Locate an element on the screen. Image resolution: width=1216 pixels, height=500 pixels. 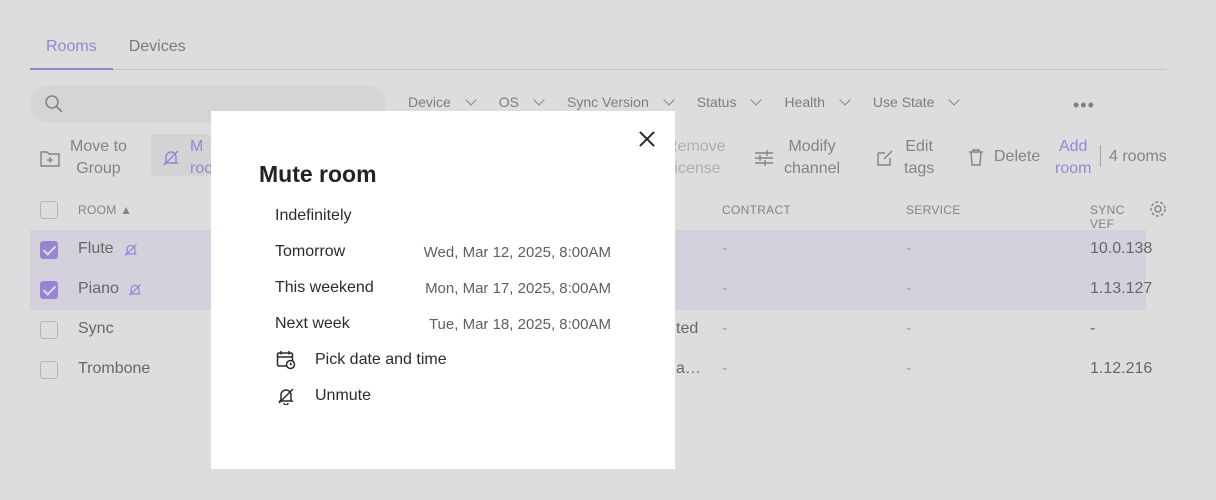
dialog-title: Mute room is located at coordinates (318, 174).